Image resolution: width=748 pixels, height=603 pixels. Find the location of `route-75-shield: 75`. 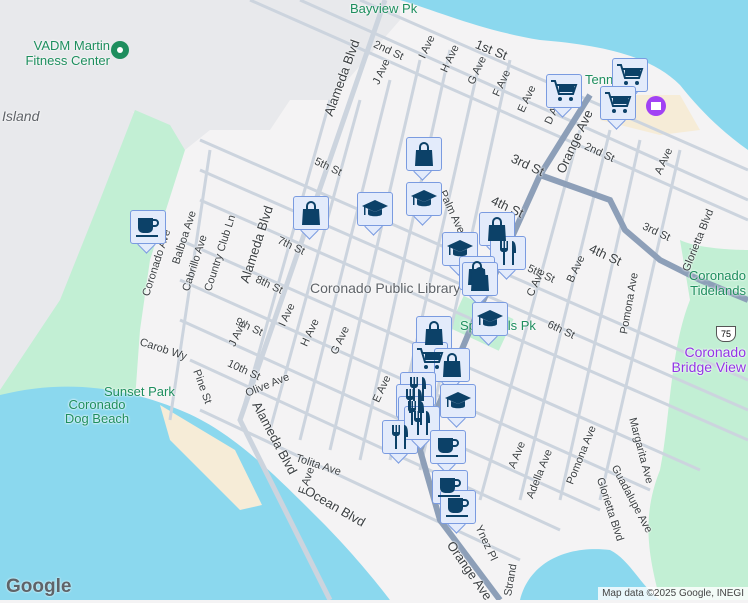

route-75-shield: 75 is located at coordinates (726, 334).